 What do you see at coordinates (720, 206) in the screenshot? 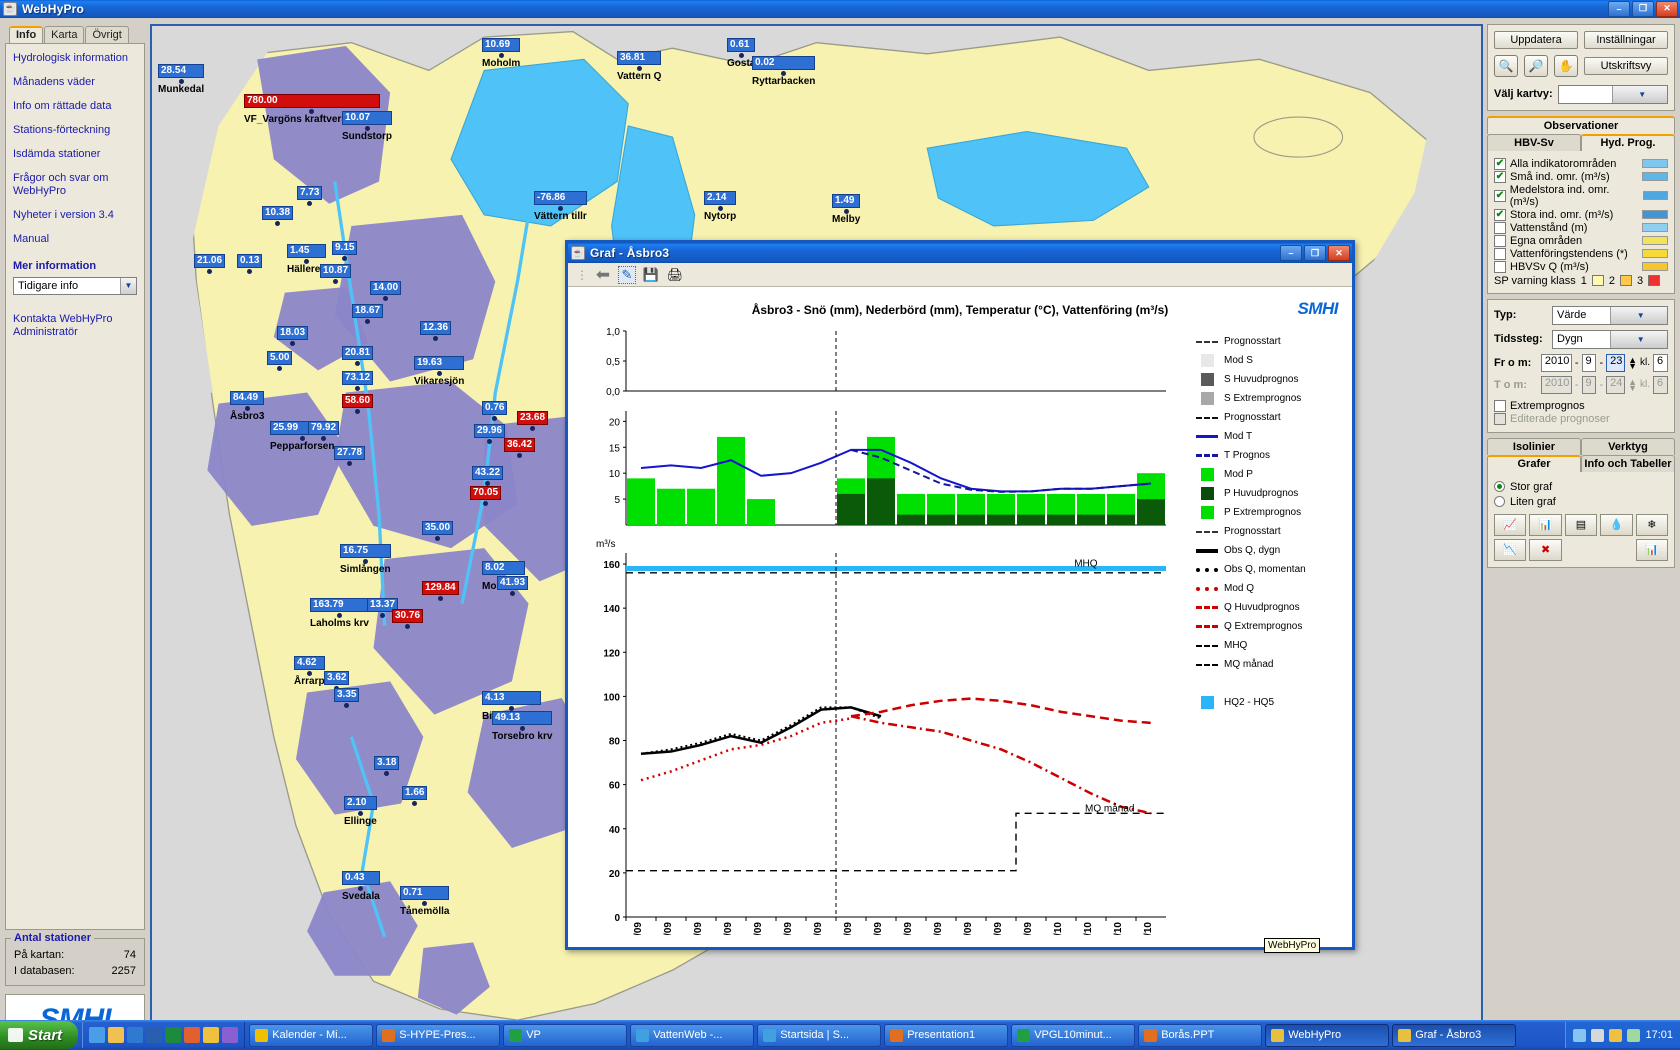
I see `map-station-marker: 2.14 Nytorp` at bounding box center [720, 206].